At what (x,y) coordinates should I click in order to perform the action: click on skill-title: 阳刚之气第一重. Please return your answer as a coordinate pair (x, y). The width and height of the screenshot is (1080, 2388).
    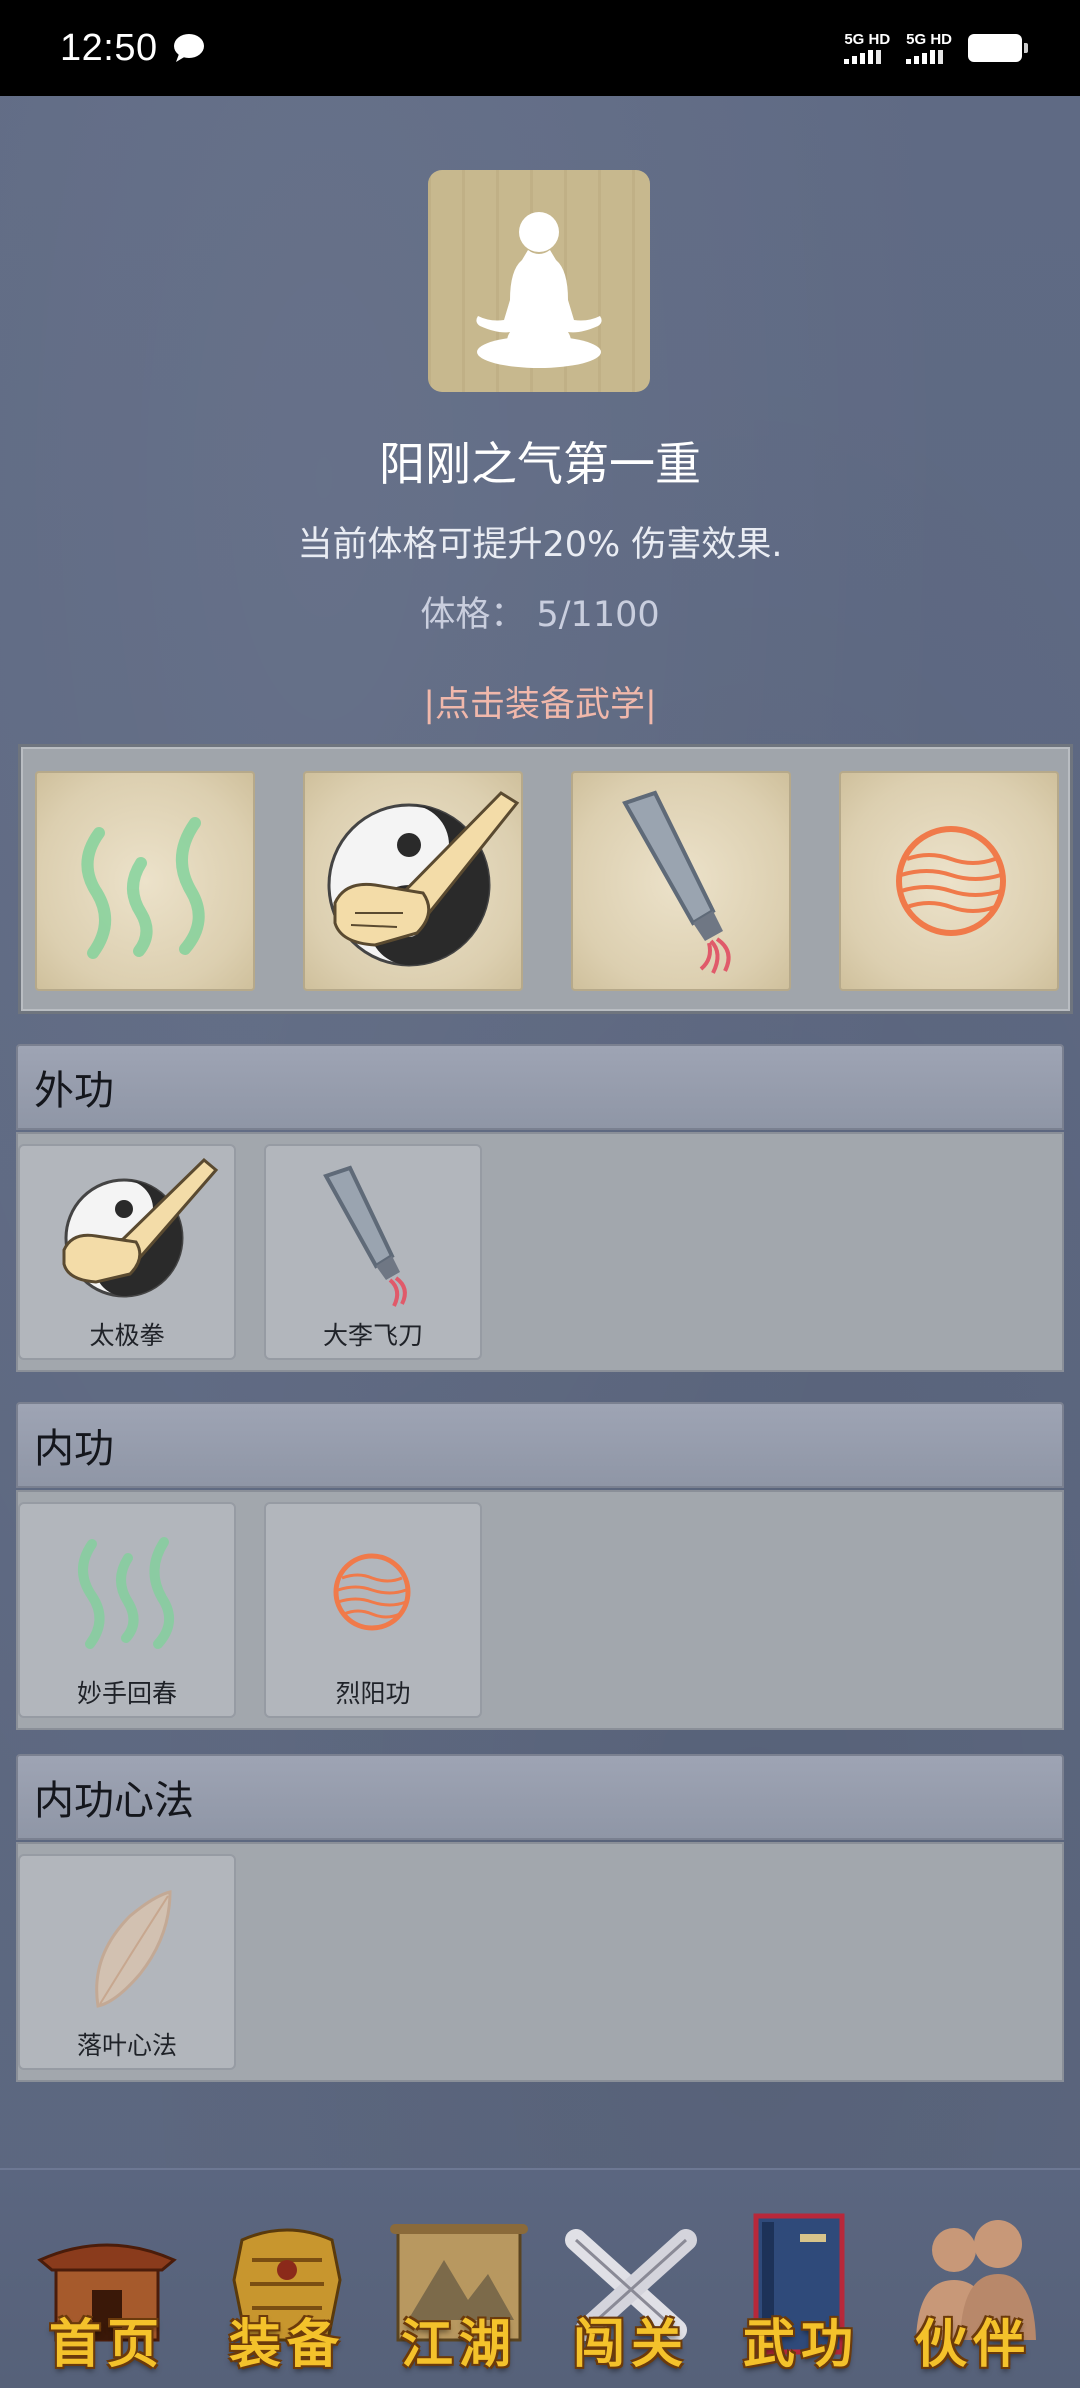
    Looking at the image, I should click on (540, 464).